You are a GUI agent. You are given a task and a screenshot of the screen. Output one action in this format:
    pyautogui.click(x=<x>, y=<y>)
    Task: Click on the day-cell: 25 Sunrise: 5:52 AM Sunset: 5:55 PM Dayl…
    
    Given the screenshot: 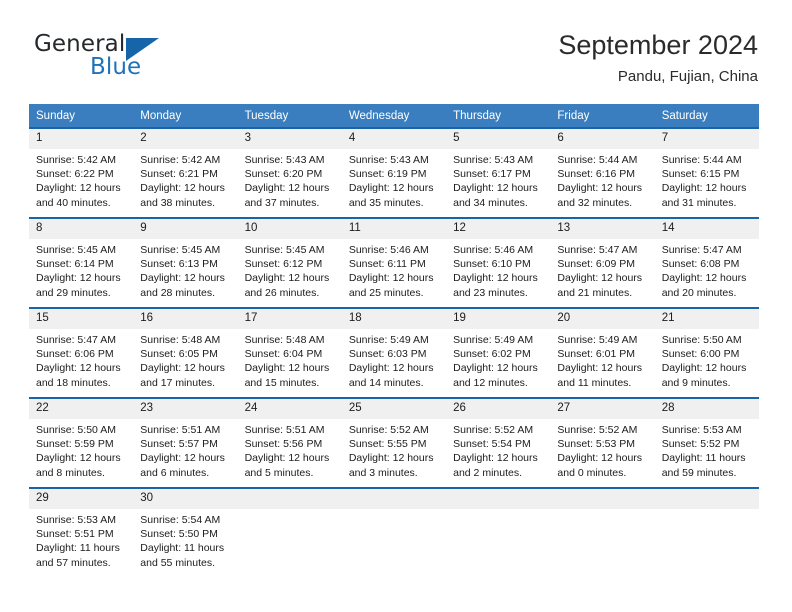 What is the action you would take?
    pyautogui.click(x=394, y=442)
    